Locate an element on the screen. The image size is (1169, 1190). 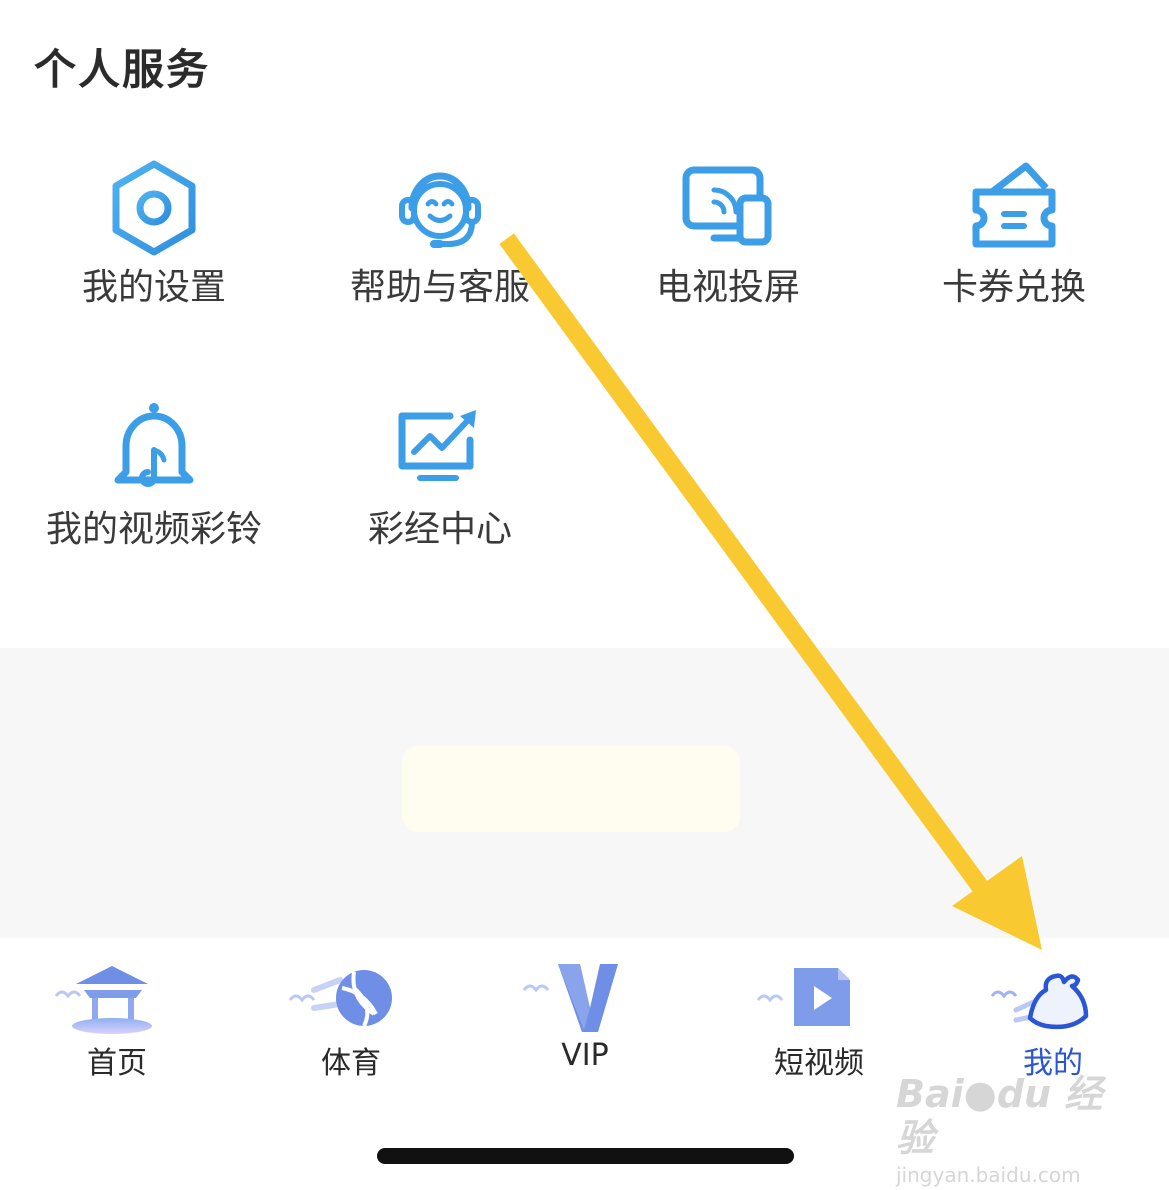
tab-vip: VIP is located at coordinates (585, 1013).